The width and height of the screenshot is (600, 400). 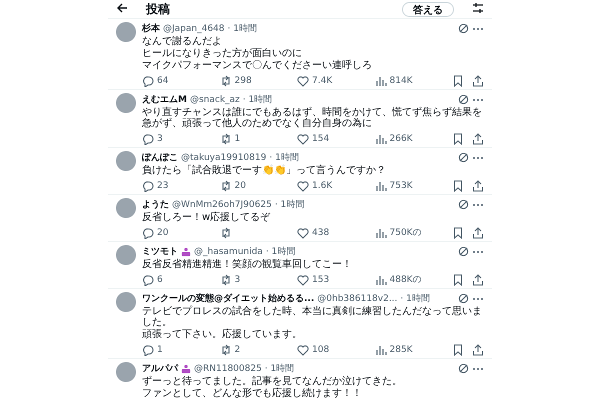 I want to click on reply-button: 1, so click(x=152, y=350).